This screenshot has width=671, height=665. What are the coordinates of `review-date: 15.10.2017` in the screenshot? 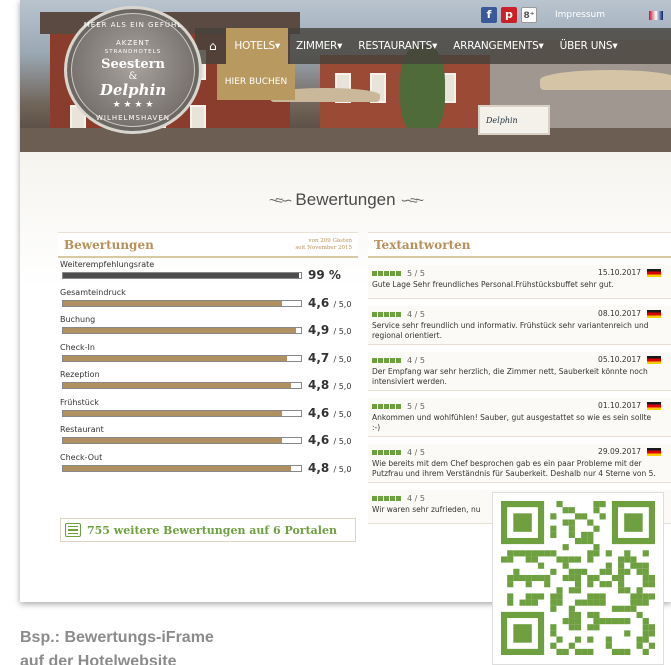 It's located at (619, 272).